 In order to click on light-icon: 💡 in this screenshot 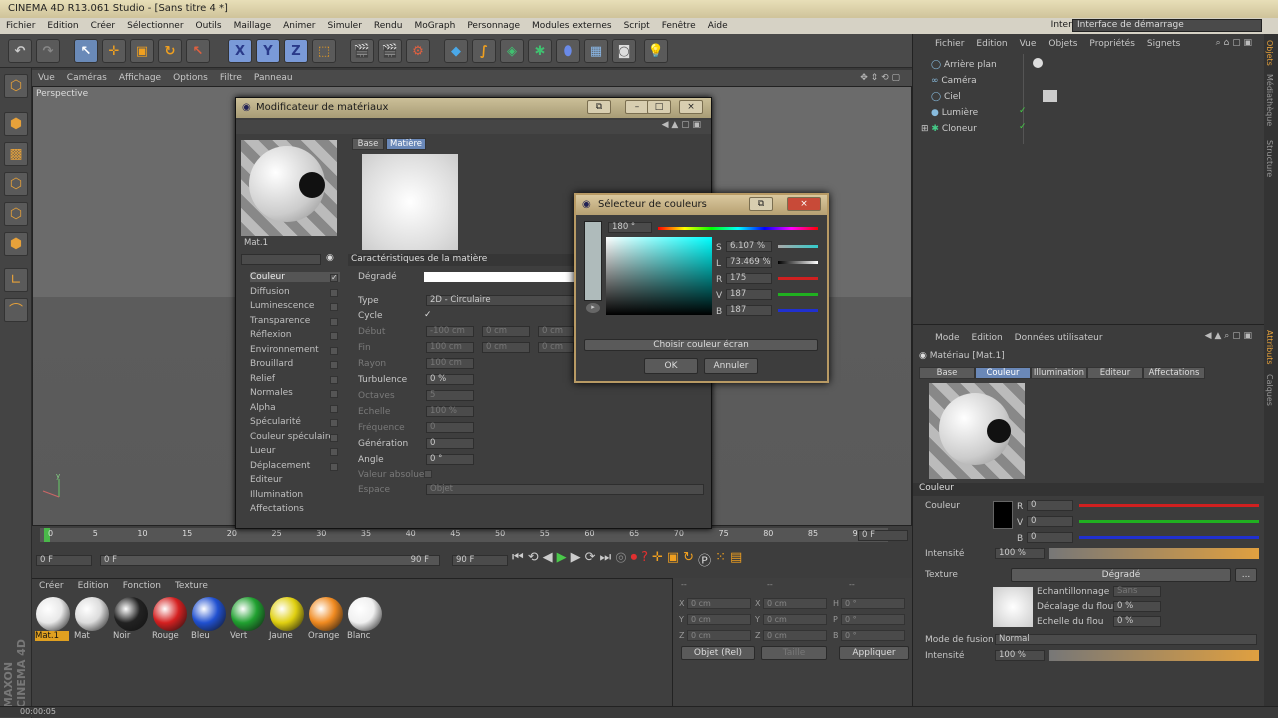, I will do `click(656, 51)`.